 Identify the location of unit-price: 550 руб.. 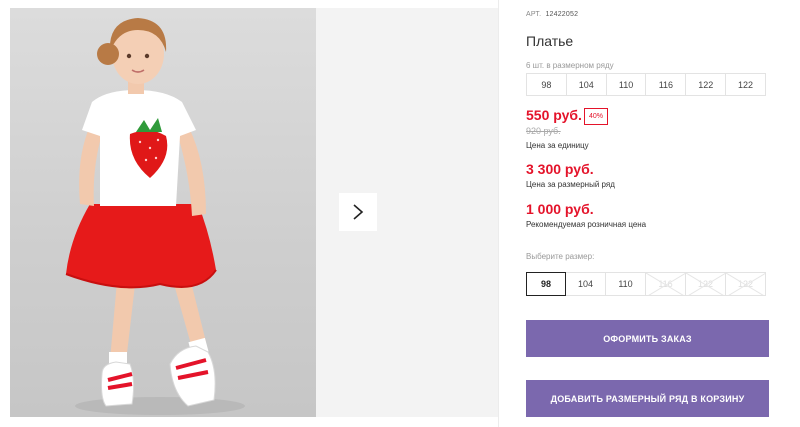
(554, 115).